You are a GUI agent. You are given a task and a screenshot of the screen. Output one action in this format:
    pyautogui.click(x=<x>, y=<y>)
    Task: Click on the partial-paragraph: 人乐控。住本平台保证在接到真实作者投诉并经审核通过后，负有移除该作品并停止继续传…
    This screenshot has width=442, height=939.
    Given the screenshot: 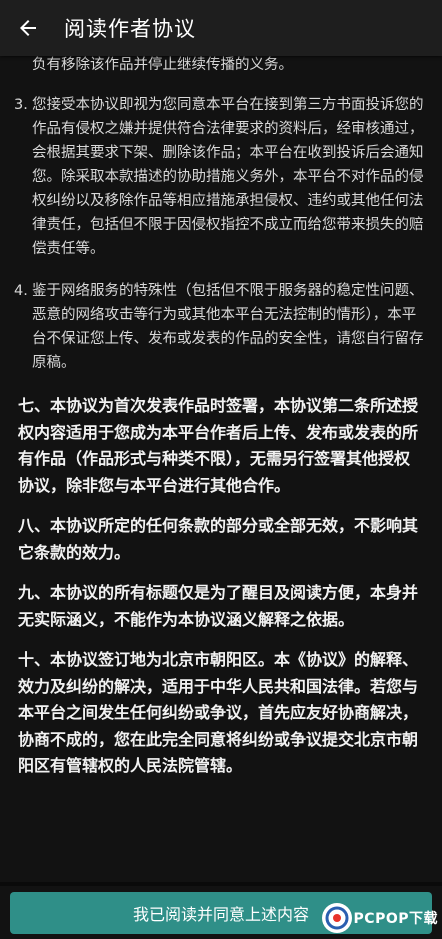 What is the action you would take?
    pyautogui.click(x=162, y=65)
    